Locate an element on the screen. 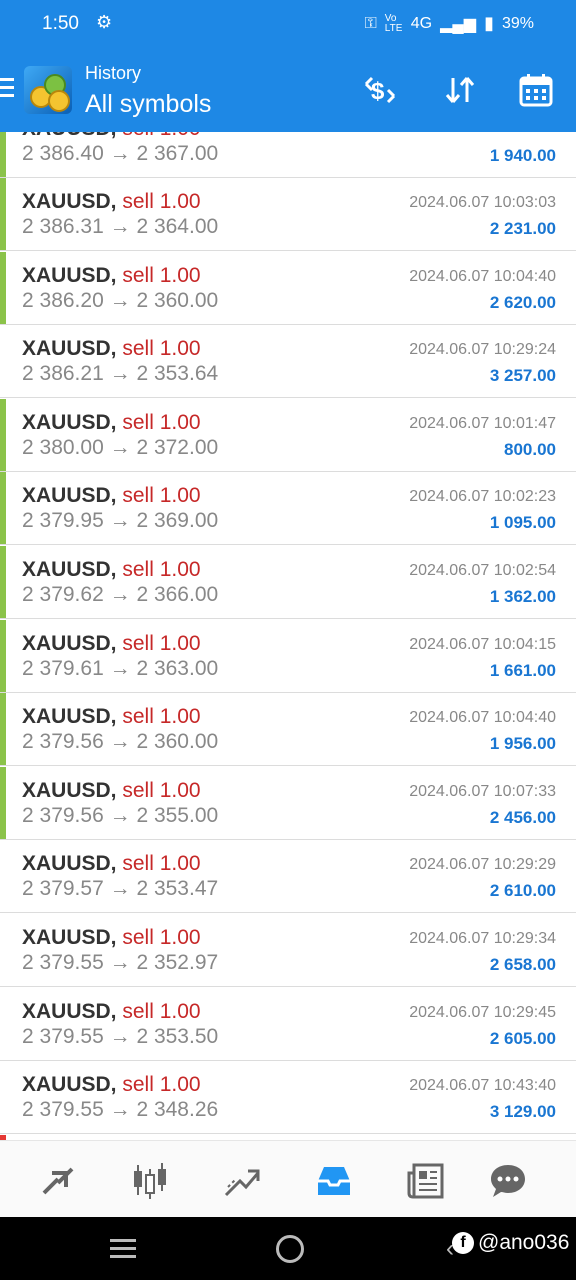 The image size is (576, 1280). history-icon is located at coordinates (334, 1181).